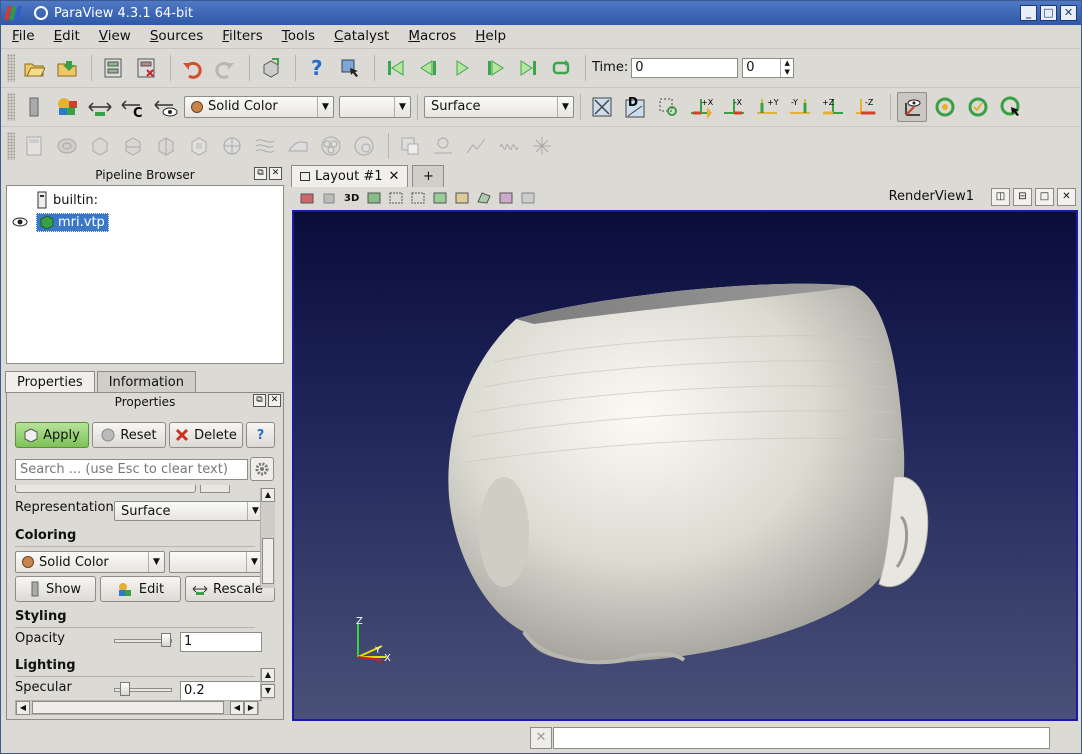 The width and height of the screenshot is (1082, 754). I want to click on toggle-3d-button: 3D, so click(351, 198).